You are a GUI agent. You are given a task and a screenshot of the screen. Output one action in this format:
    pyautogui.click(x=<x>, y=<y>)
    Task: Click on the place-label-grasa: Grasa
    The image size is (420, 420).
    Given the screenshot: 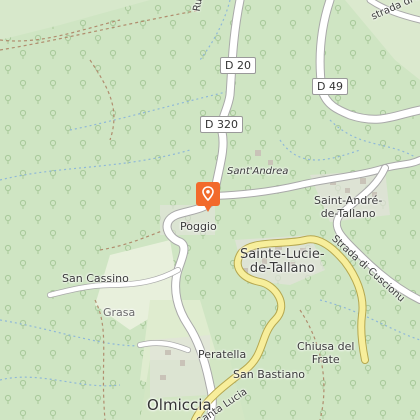 What is the action you would take?
    pyautogui.click(x=119, y=312)
    